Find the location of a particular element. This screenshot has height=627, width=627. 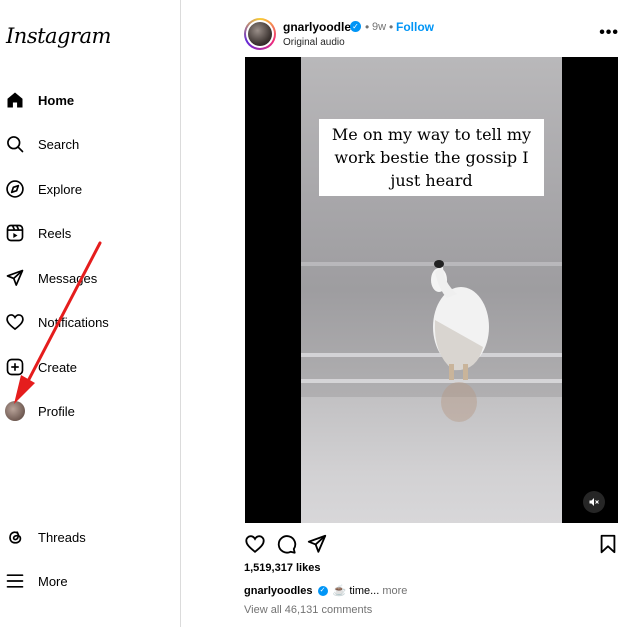

more-options-icon: ••• is located at coordinates (609, 33).